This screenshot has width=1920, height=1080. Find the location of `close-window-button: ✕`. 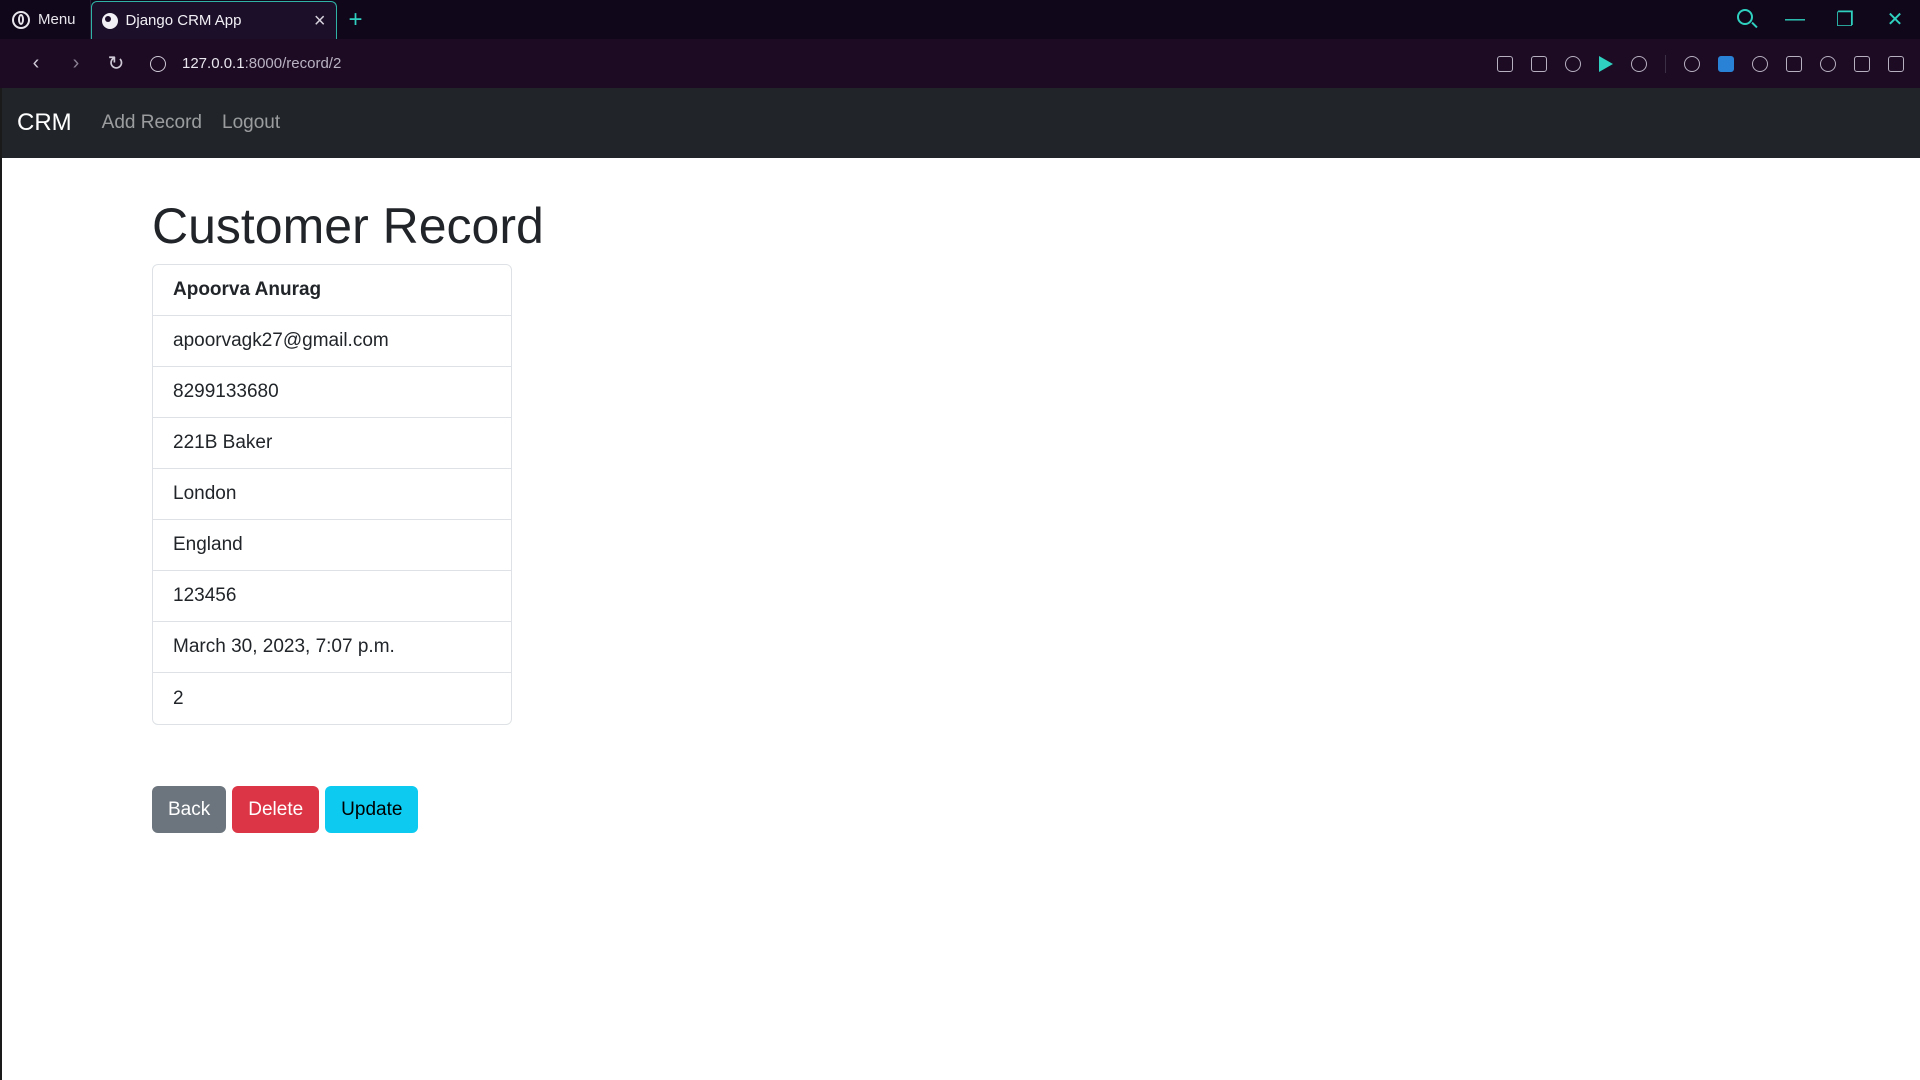

close-window-button: ✕ is located at coordinates (1895, 19).